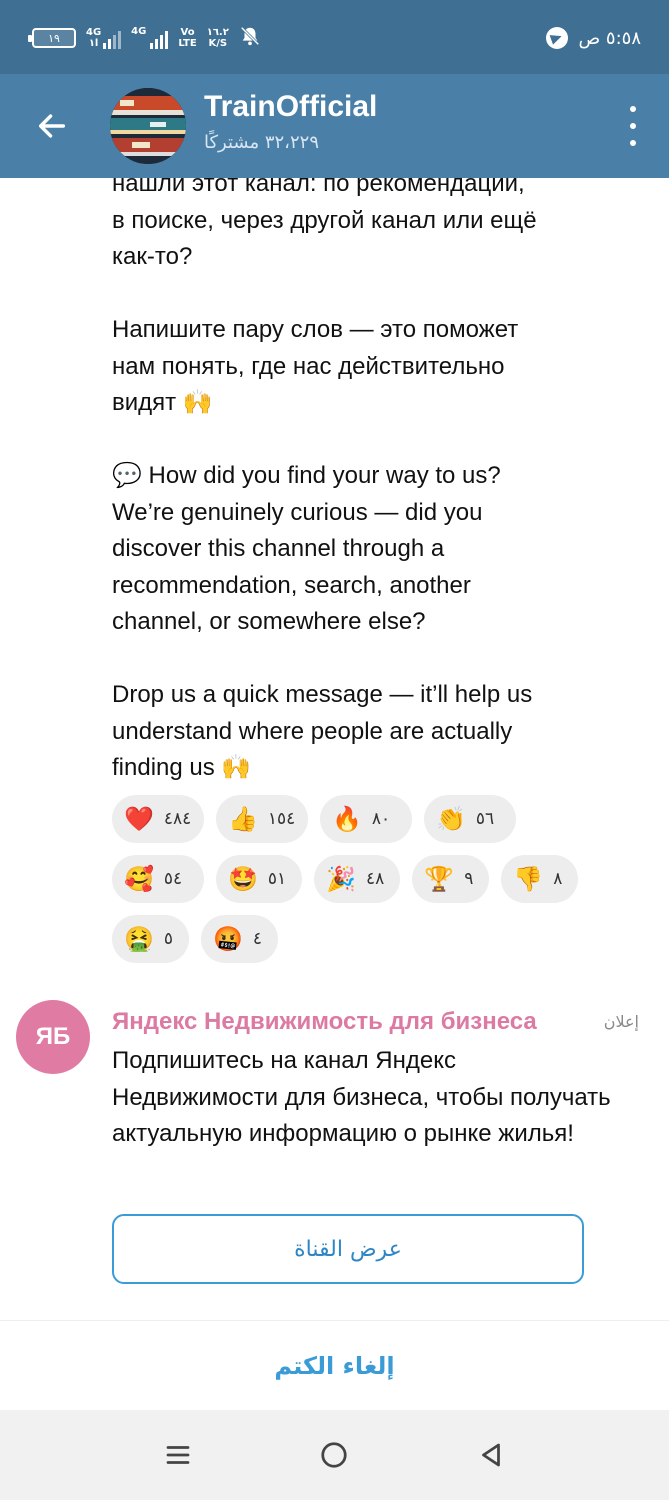 This screenshot has width=669, height=1500. Describe the element at coordinates (357, 879) in the screenshot. I see `reaction-party: 🎉 ٤٨` at that location.